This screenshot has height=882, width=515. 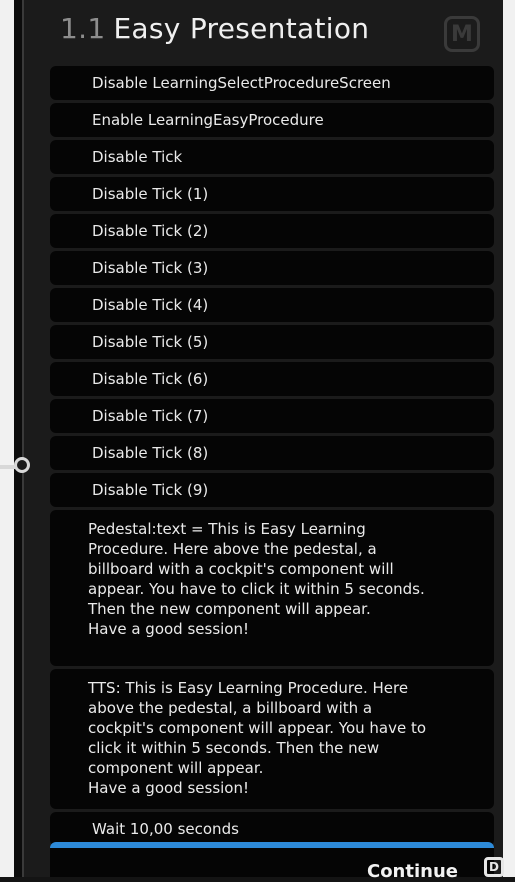 I want to click on pedestal-text-line: Have a good session!, so click(x=169, y=629).